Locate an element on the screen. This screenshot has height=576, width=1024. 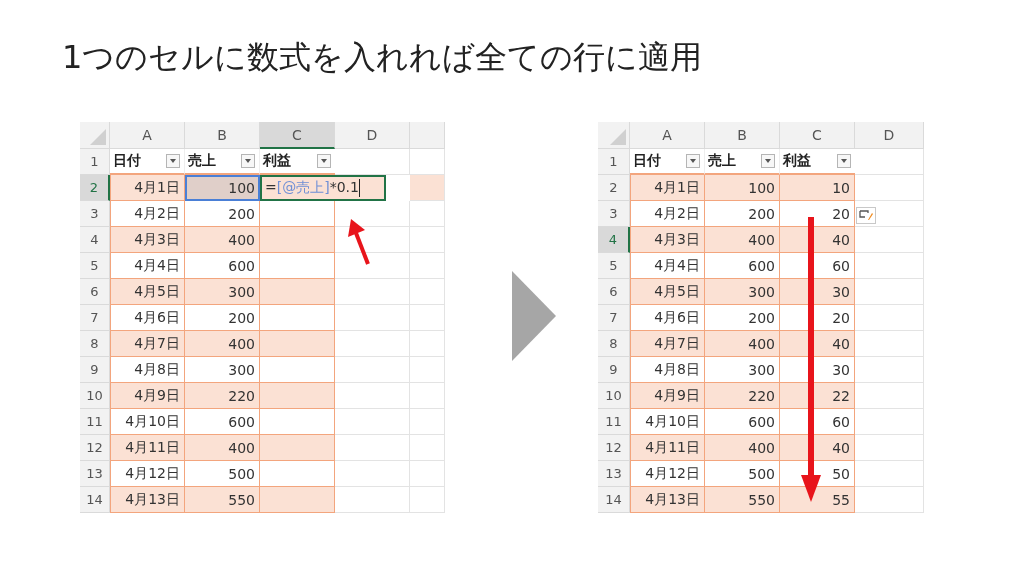
formula-cell: =[@売上]*0.1 is located at coordinates (323, 188).